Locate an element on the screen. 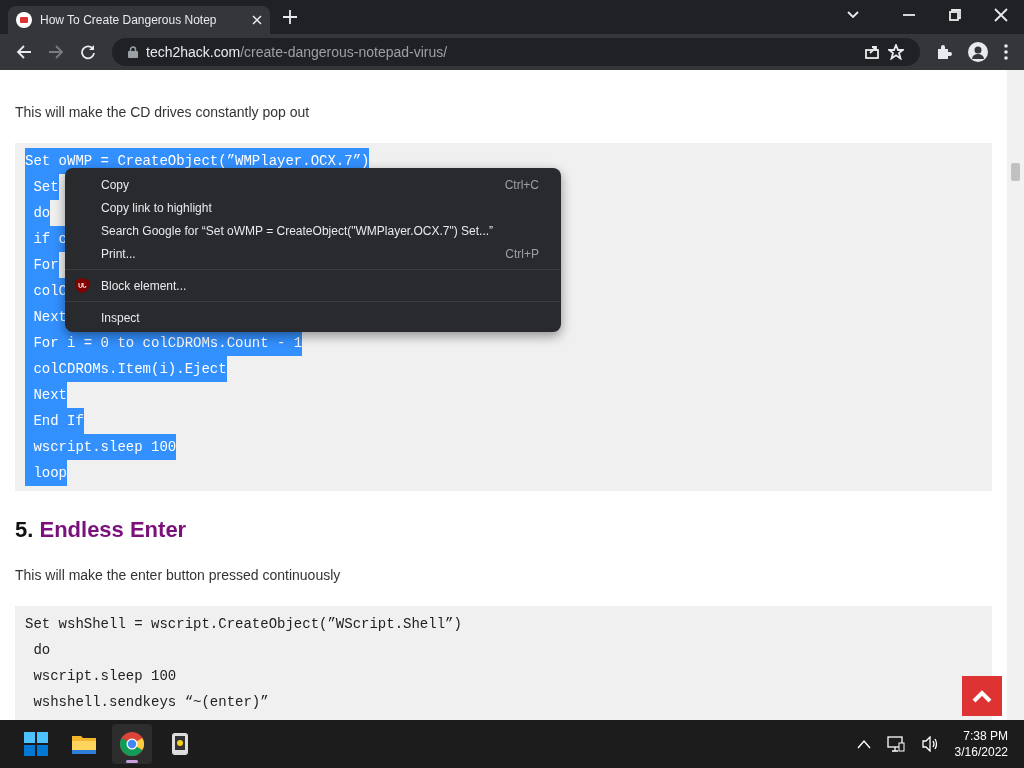  reload-icon is located at coordinates (88, 52).